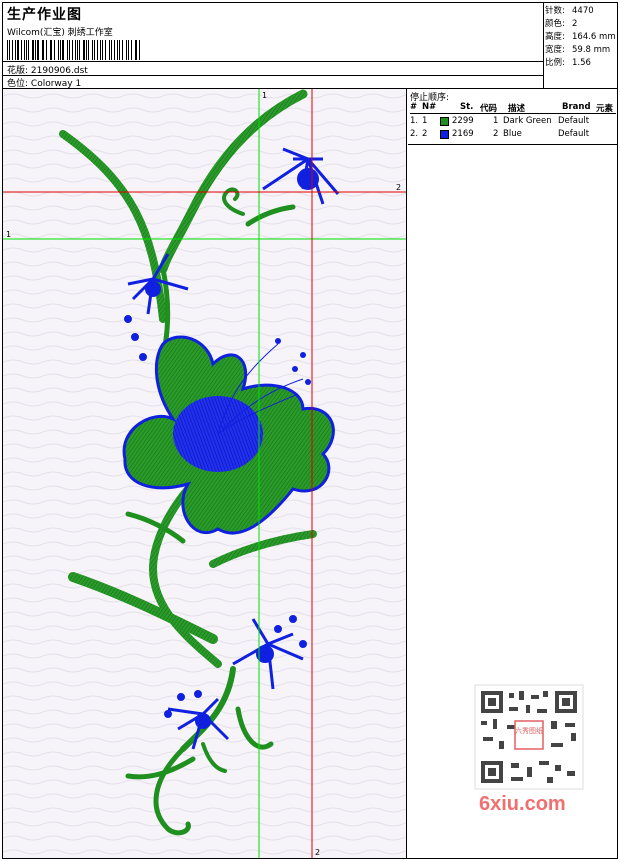 The image size is (620, 861). Describe the element at coordinates (56, 84) in the screenshot. I see `colorway-value: Colorway 1` at that location.